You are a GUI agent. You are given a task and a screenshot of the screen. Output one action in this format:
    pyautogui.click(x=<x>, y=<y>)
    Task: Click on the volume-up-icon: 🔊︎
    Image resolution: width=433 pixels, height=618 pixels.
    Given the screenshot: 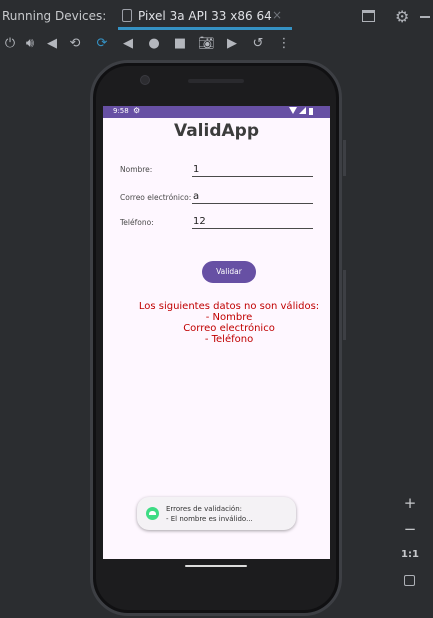 What is the action you would take?
    pyautogui.click(x=30, y=44)
    